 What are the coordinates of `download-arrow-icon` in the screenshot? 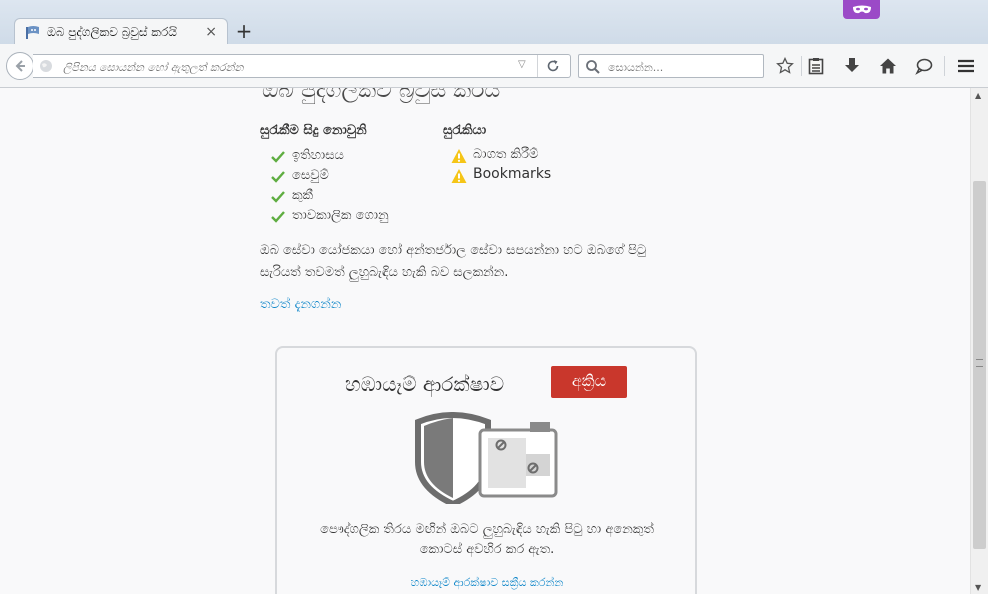 It's located at (852, 65).